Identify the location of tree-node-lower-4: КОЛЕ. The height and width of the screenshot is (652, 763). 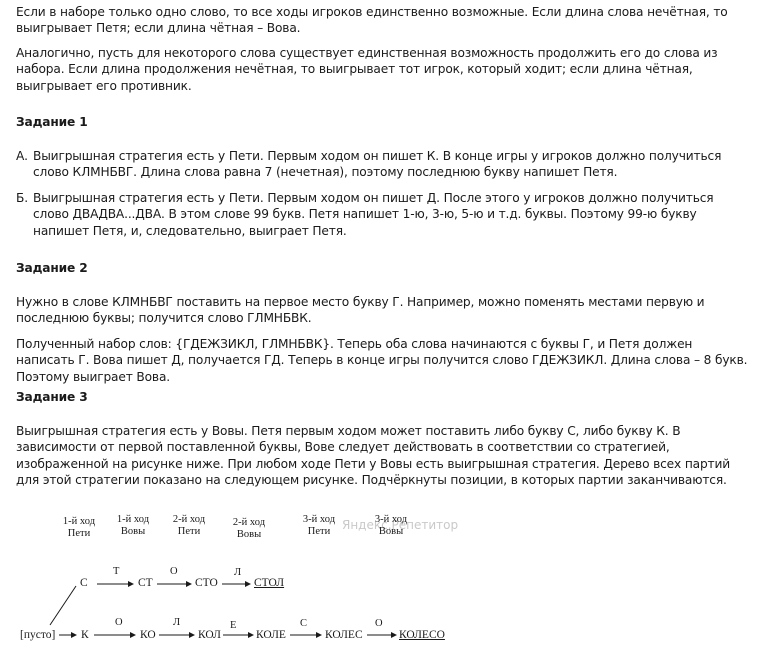
(271, 635).